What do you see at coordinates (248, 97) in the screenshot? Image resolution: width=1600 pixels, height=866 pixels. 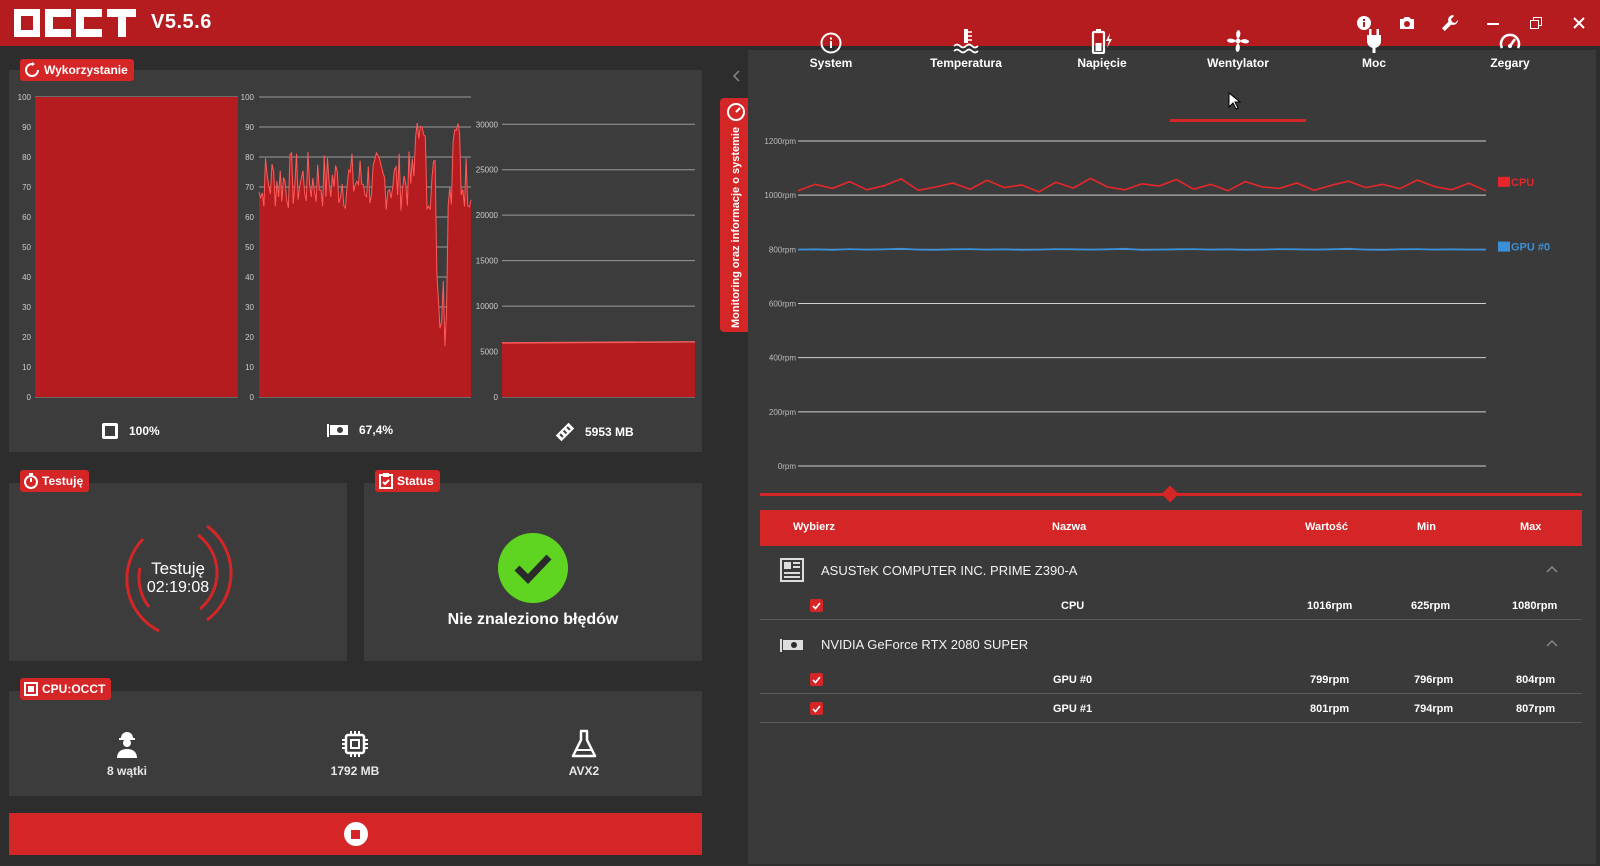 I see `gpu-chart-tick-label: 100` at bounding box center [248, 97].